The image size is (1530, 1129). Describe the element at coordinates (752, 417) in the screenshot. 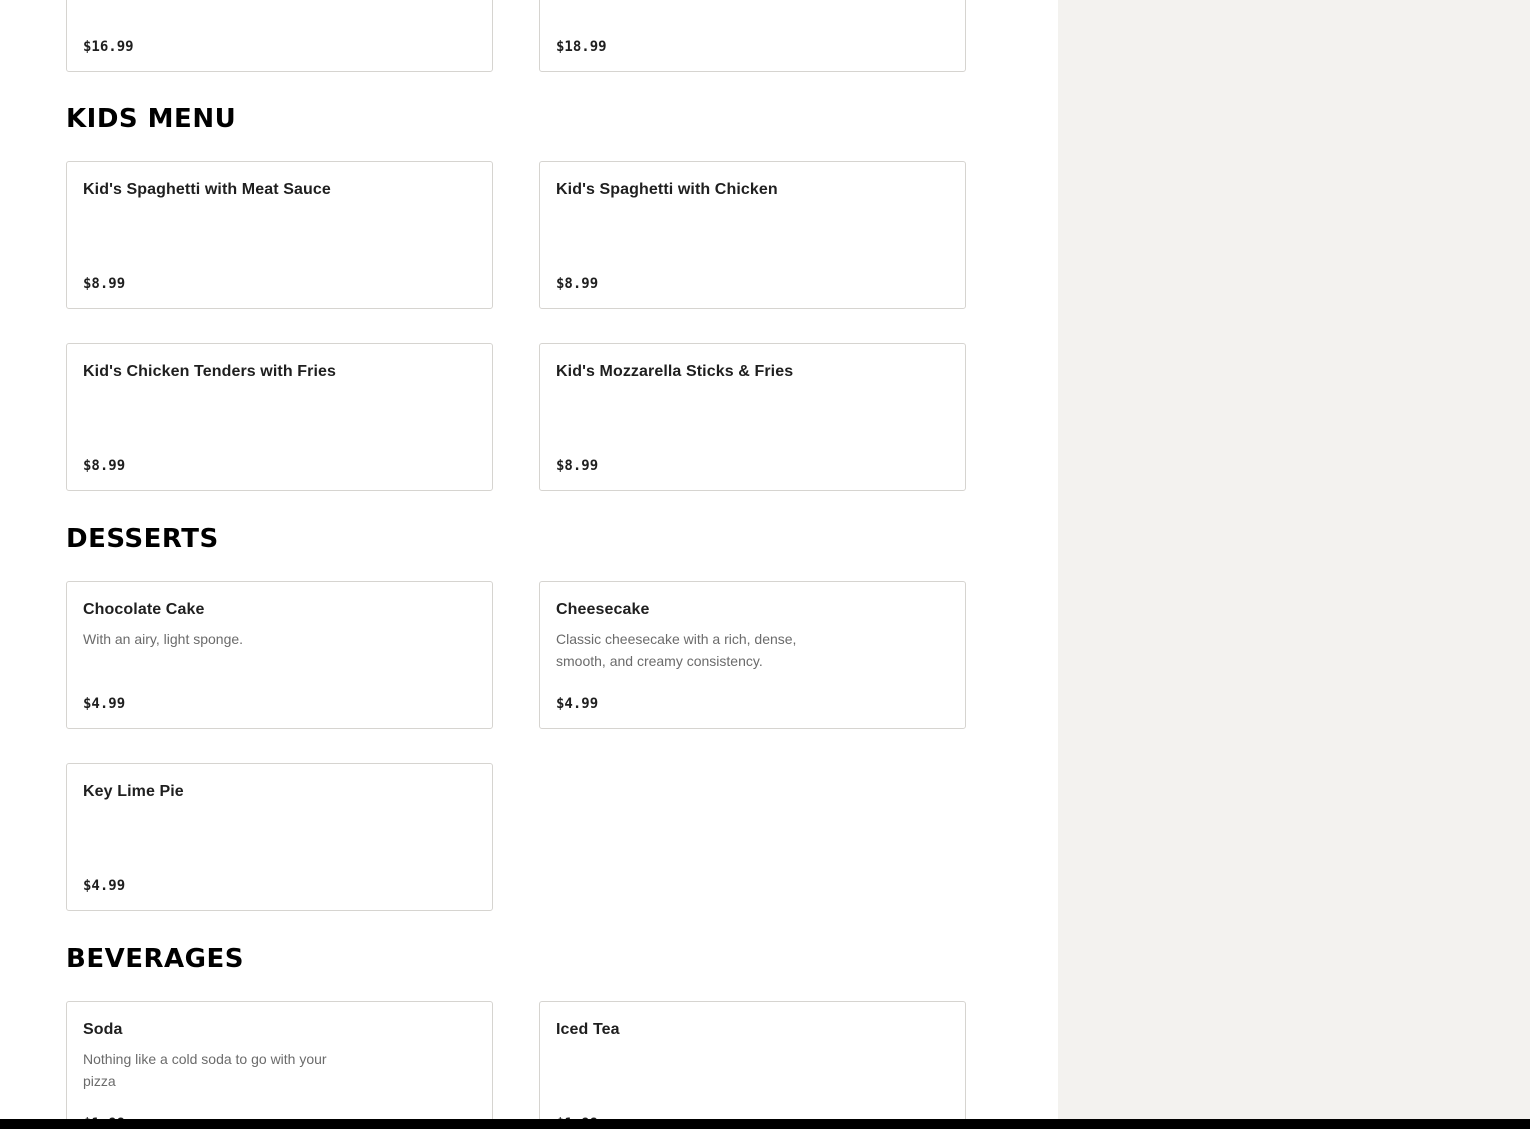

I see `menu-item-card: Kid's Mozzarella Sticks & Fries $8.99` at that location.